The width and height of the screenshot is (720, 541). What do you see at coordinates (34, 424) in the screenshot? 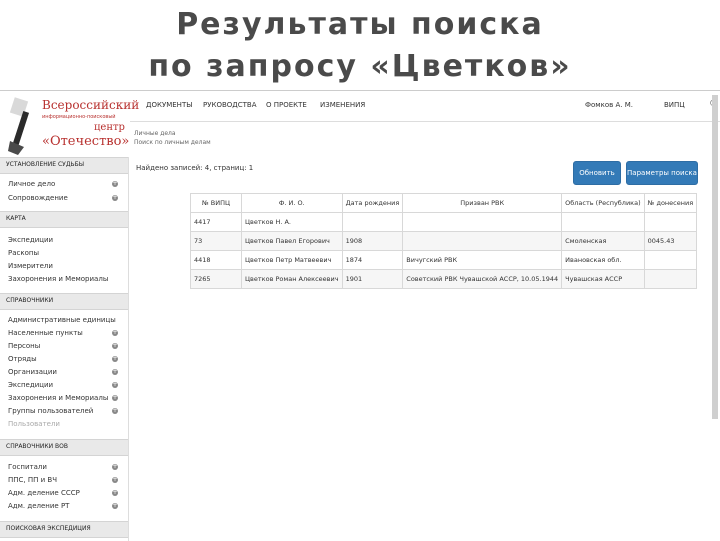
I see `sidebar-item: Пользователи` at bounding box center [34, 424].